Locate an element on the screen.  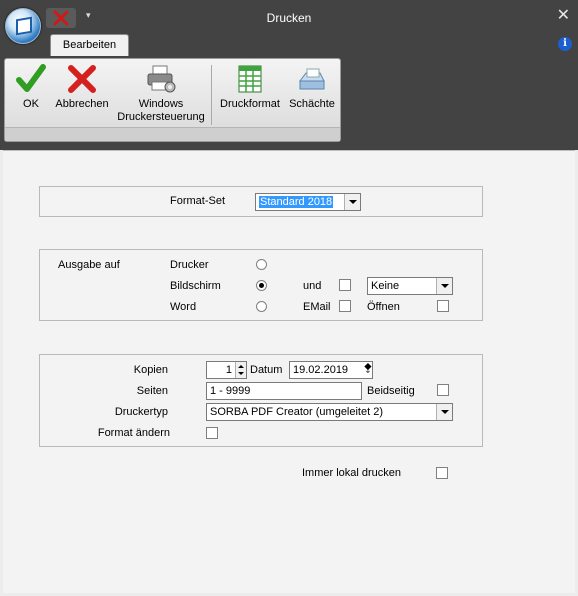
ribbon-separator is located at coordinates (211, 95).